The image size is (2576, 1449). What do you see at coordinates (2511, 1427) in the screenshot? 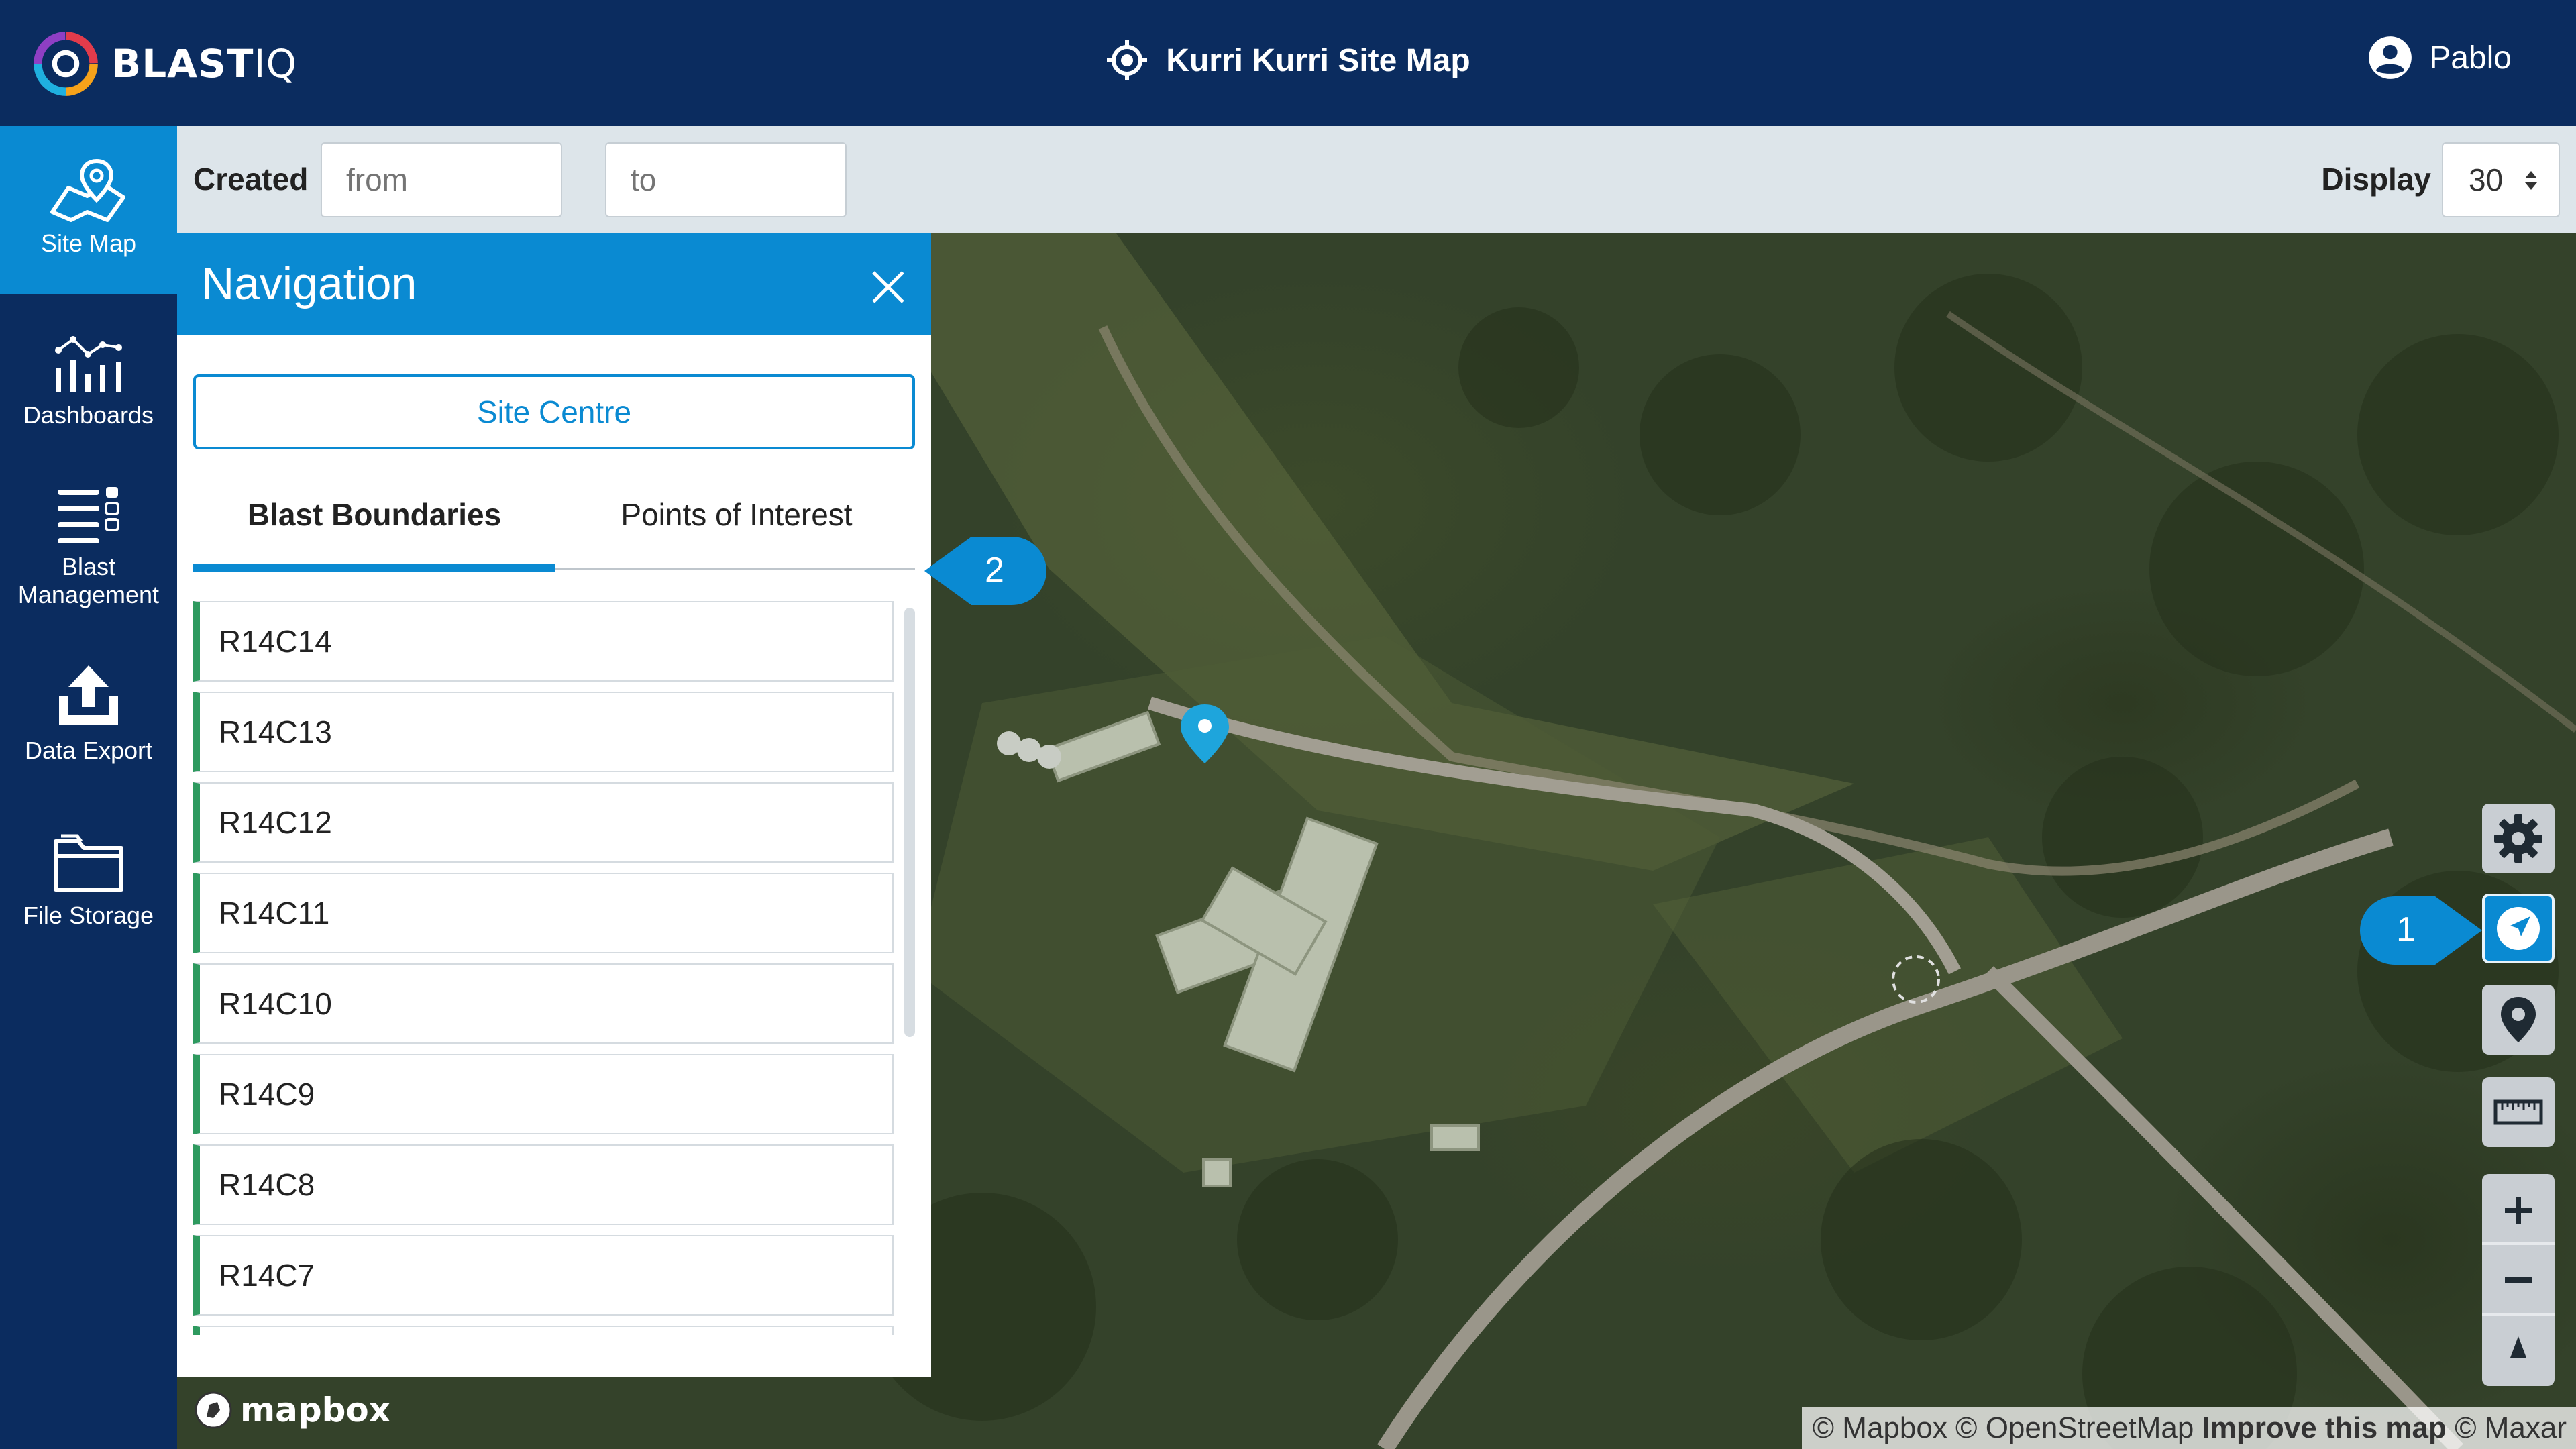
I see `maxar-attribution: © Maxar` at bounding box center [2511, 1427].